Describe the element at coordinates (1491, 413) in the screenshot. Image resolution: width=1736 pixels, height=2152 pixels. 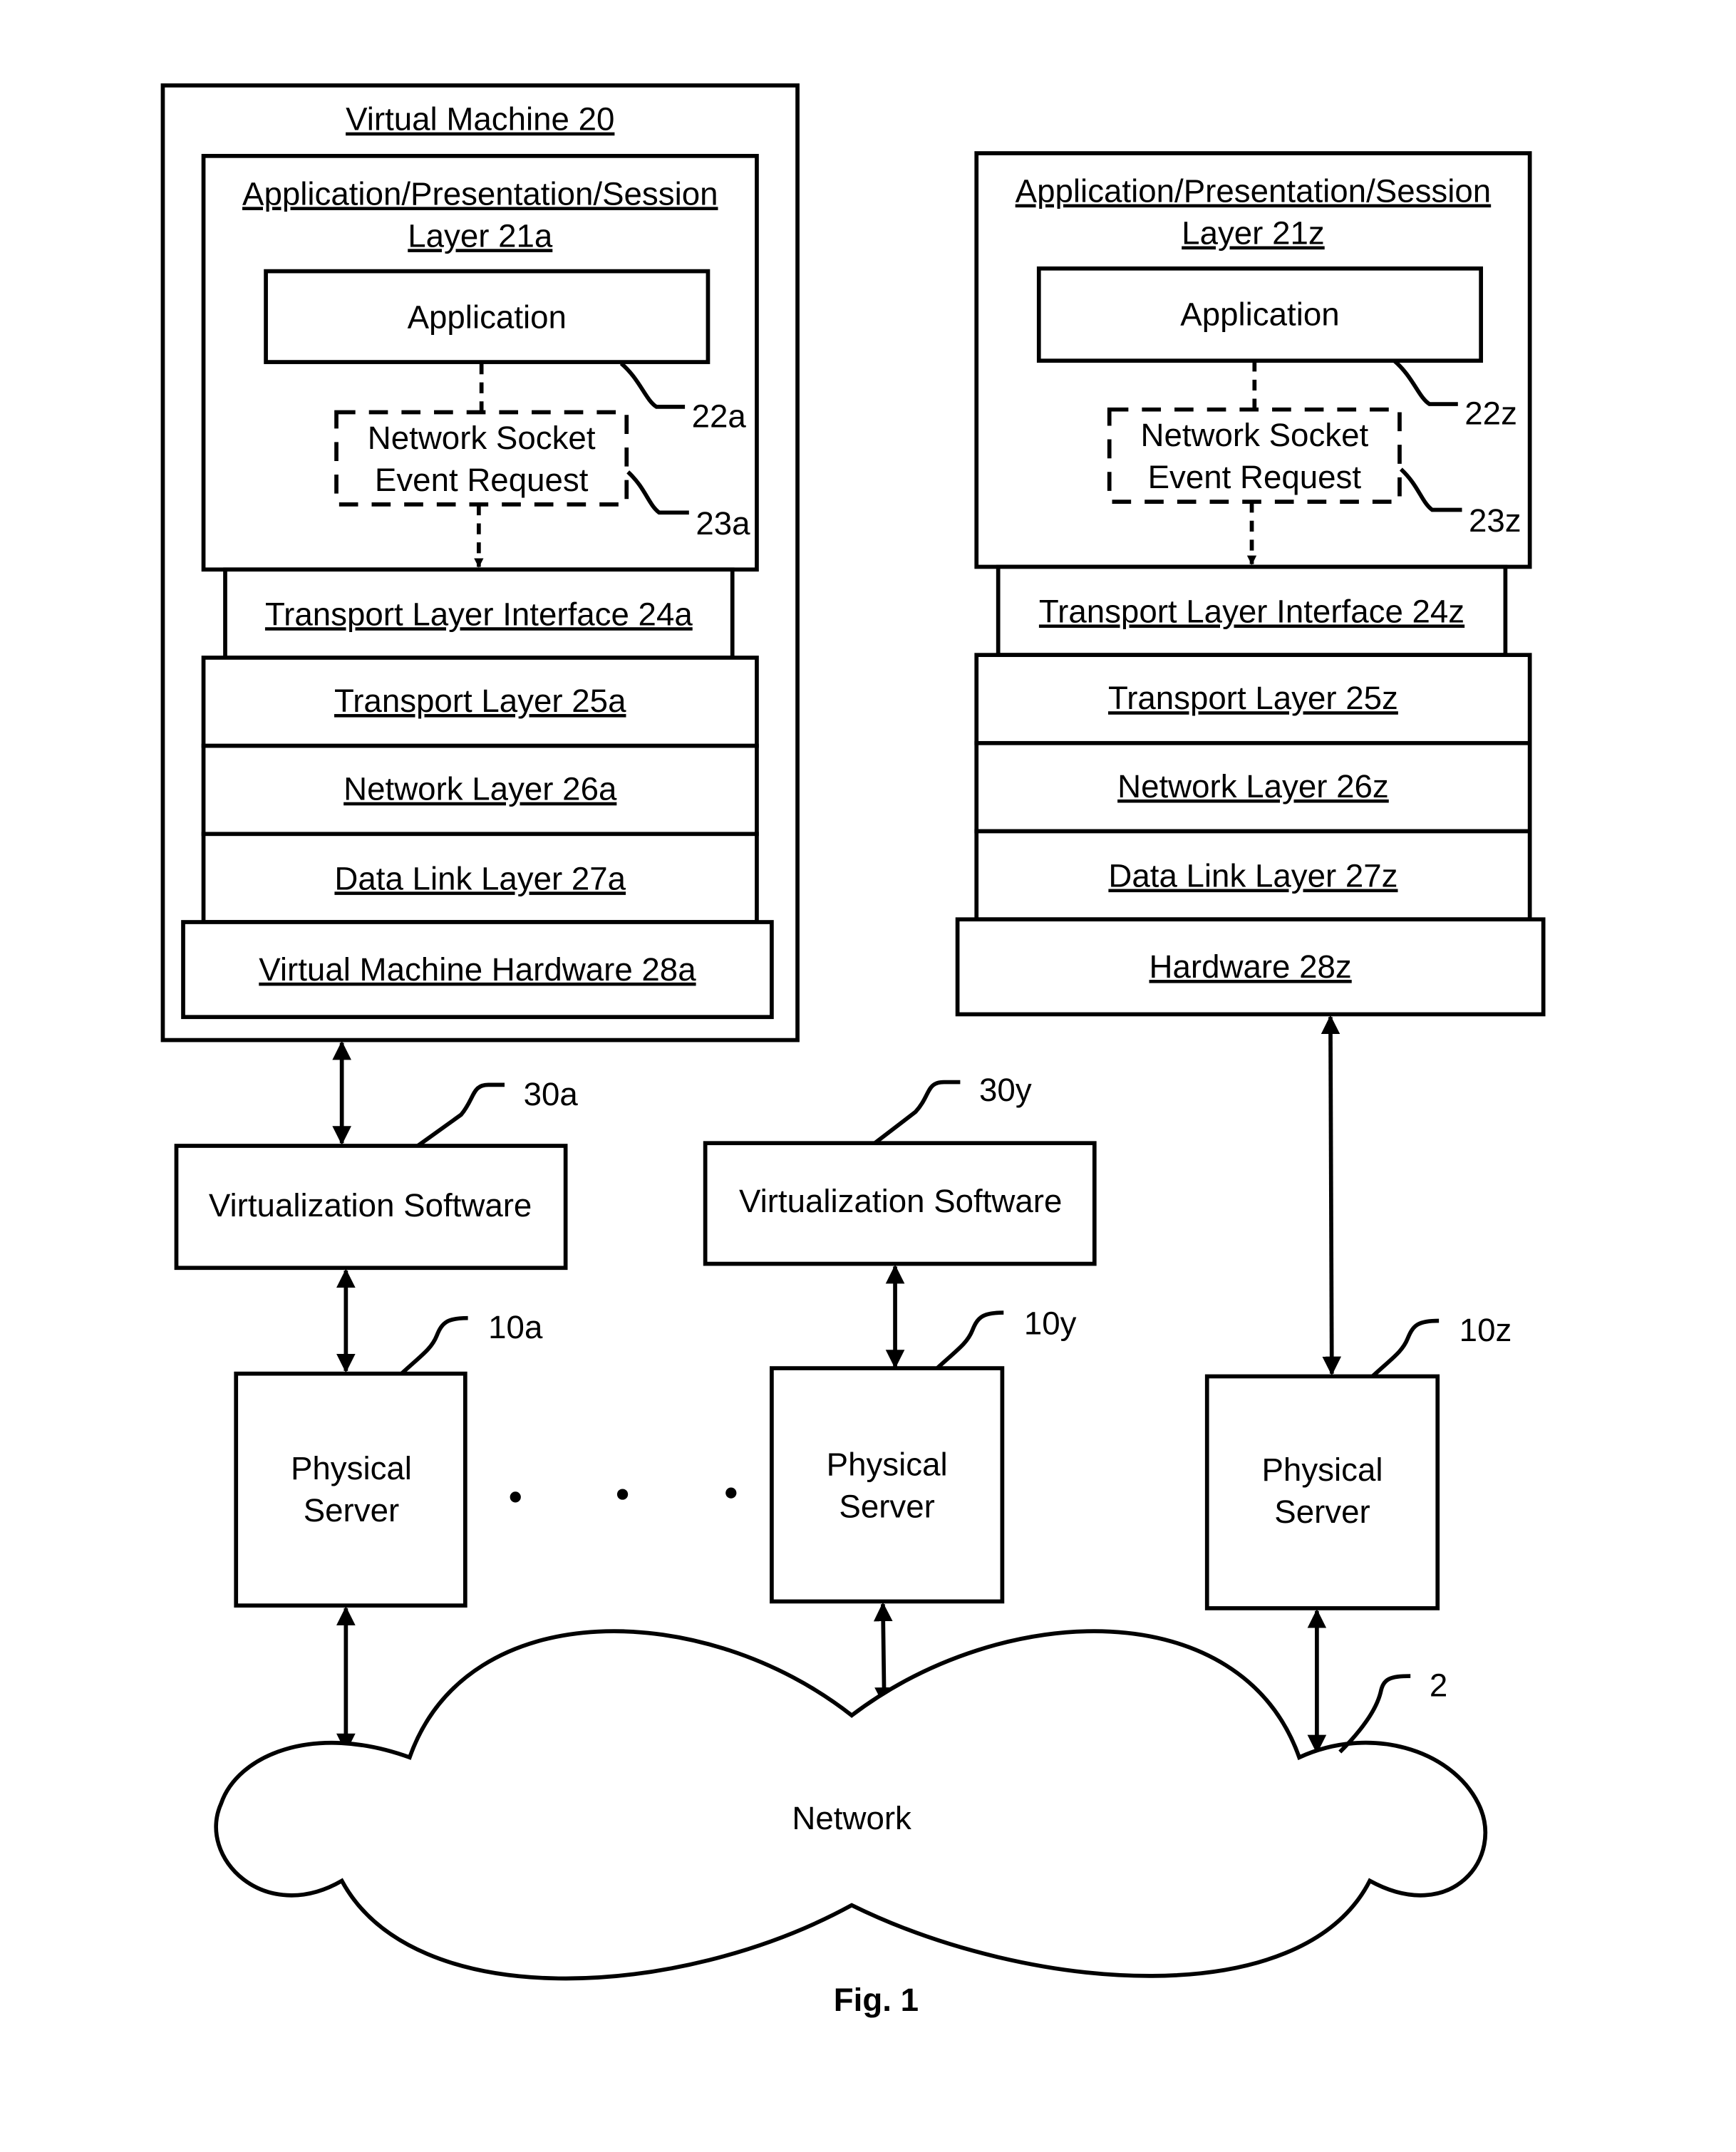
I see `ref-22z: 22z` at that location.